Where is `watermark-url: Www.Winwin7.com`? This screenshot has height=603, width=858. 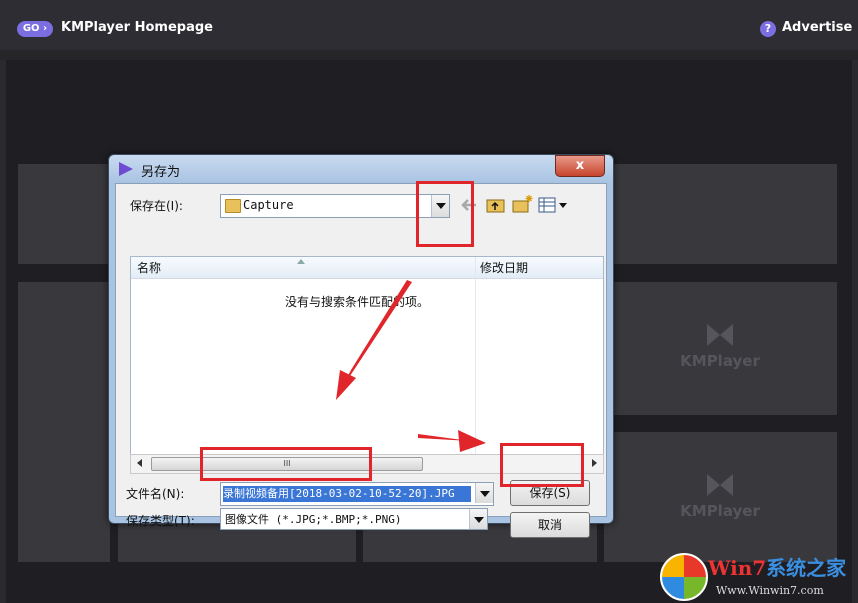
watermark-url: Www.Winwin7.com is located at coordinates (770, 590).